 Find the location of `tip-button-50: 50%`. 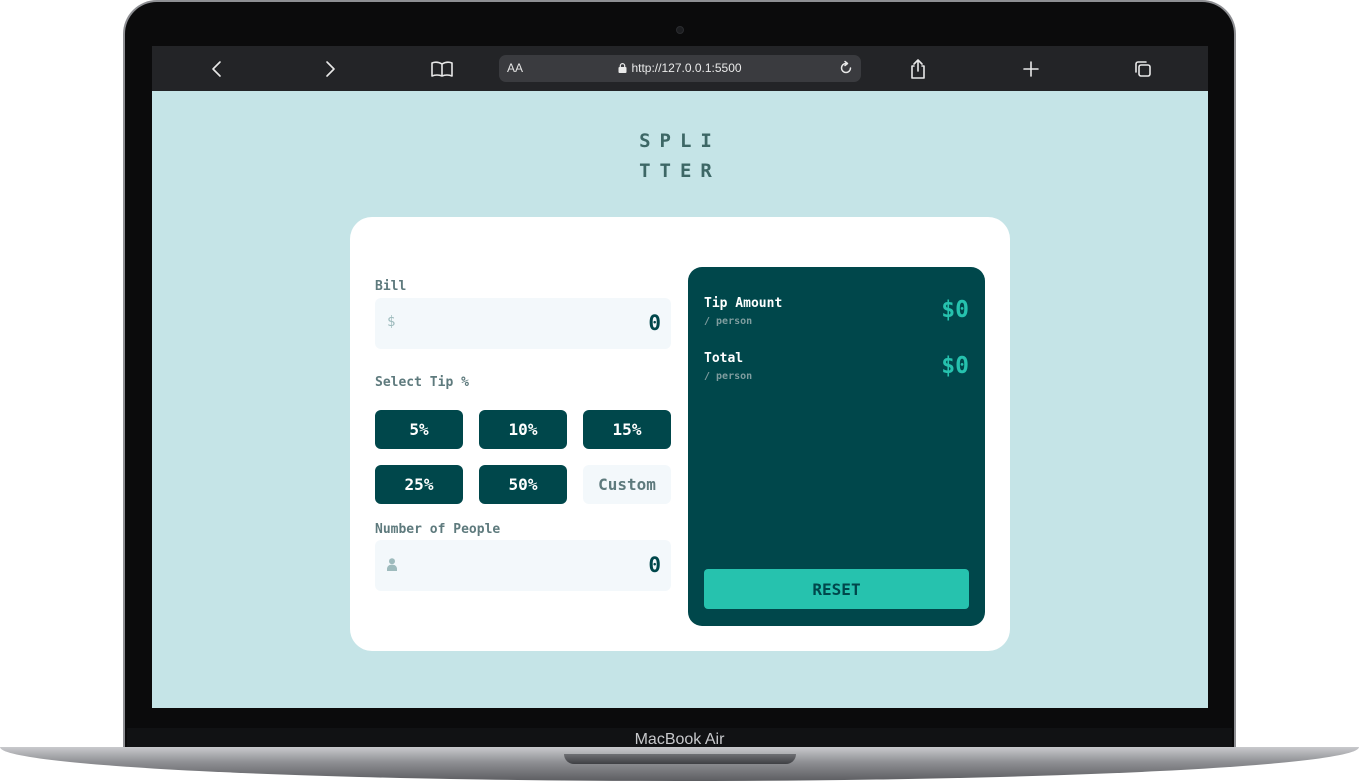

tip-button-50: 50% is located at coordinates (523, 484).